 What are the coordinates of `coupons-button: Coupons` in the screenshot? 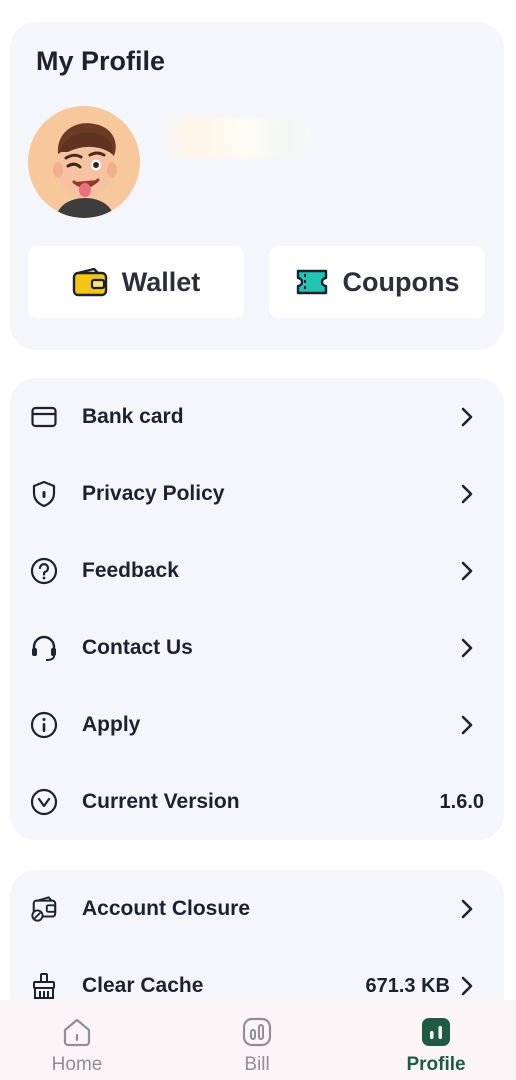 It's located at (377, 282).